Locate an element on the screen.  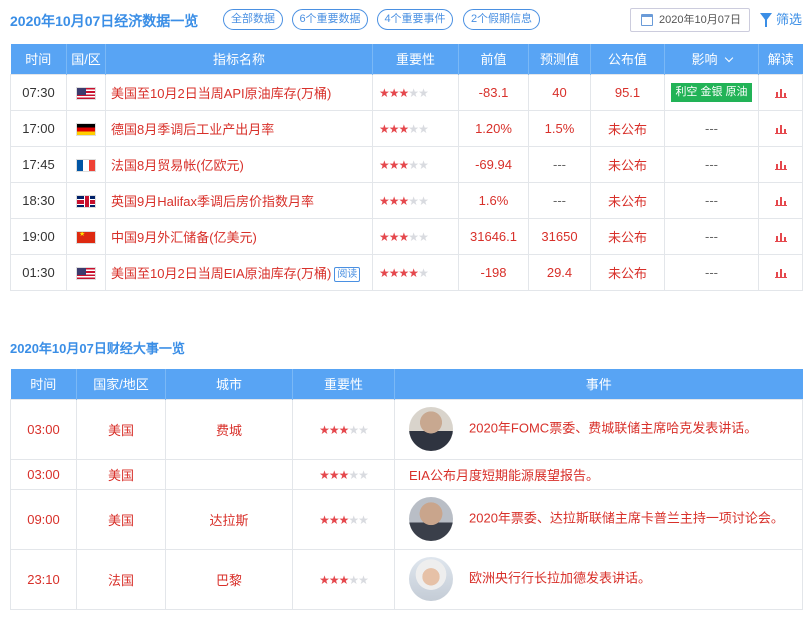
col-actual: 公布值 is located at coordinates (627, 59).